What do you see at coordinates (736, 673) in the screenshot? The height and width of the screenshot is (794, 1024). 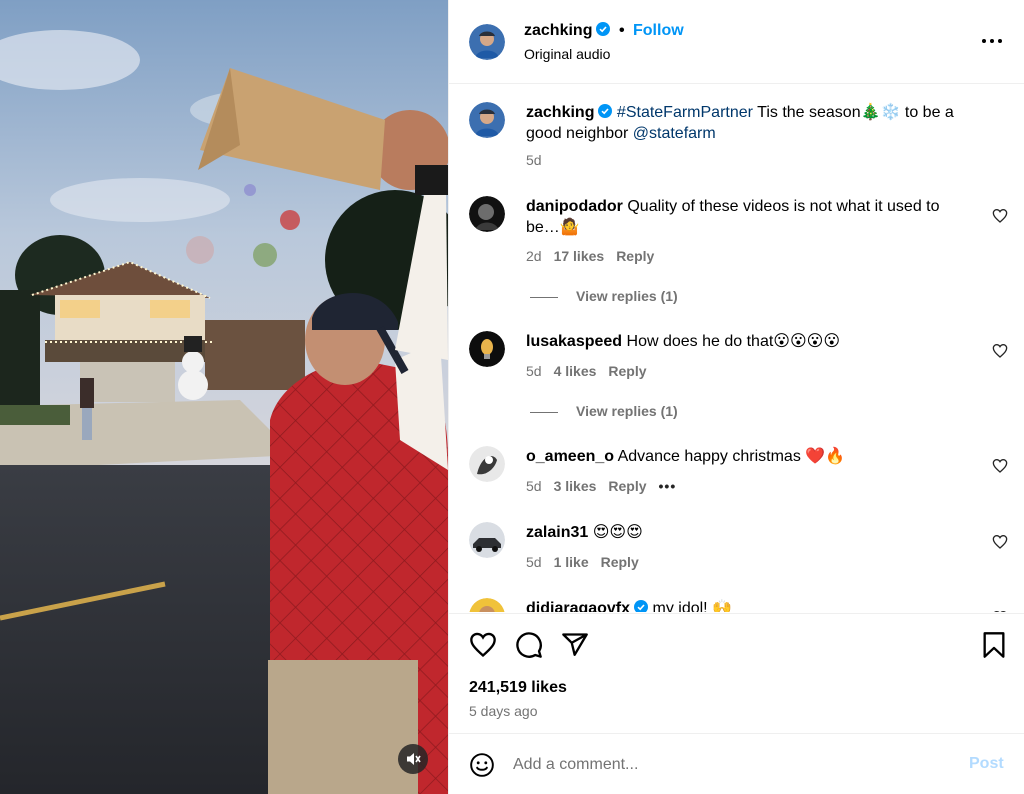 I see `post-actions: 241,519 likes 5 days ago` at bounding box center [736, 673].